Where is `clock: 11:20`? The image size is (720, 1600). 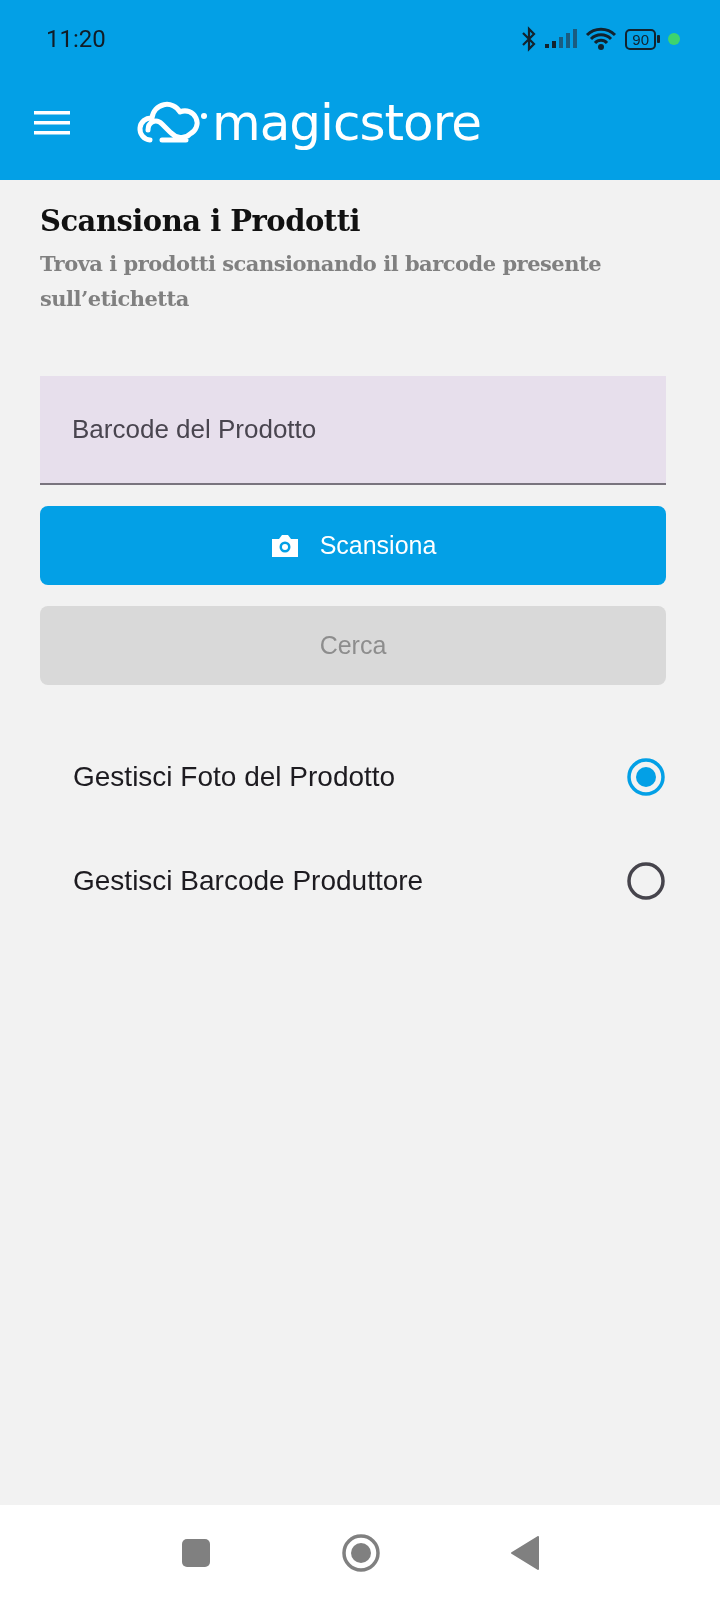 clock: 11:20 is located at coordinates (76, 39).